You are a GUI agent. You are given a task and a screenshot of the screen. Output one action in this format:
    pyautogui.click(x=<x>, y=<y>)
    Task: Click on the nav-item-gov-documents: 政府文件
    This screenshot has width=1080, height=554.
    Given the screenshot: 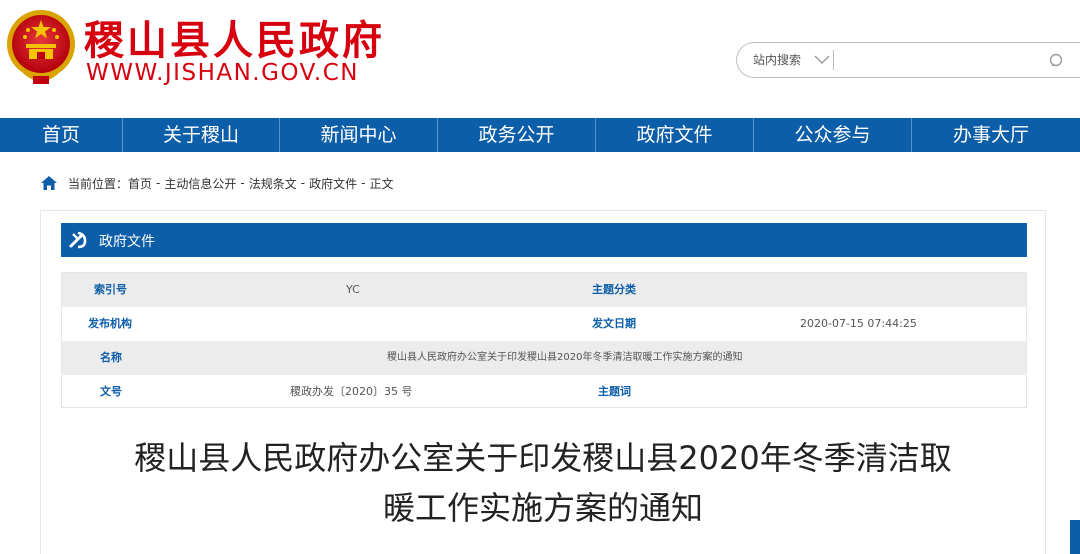 What is the action you would take?
    pyautogui.click(x=675, y=135)
    